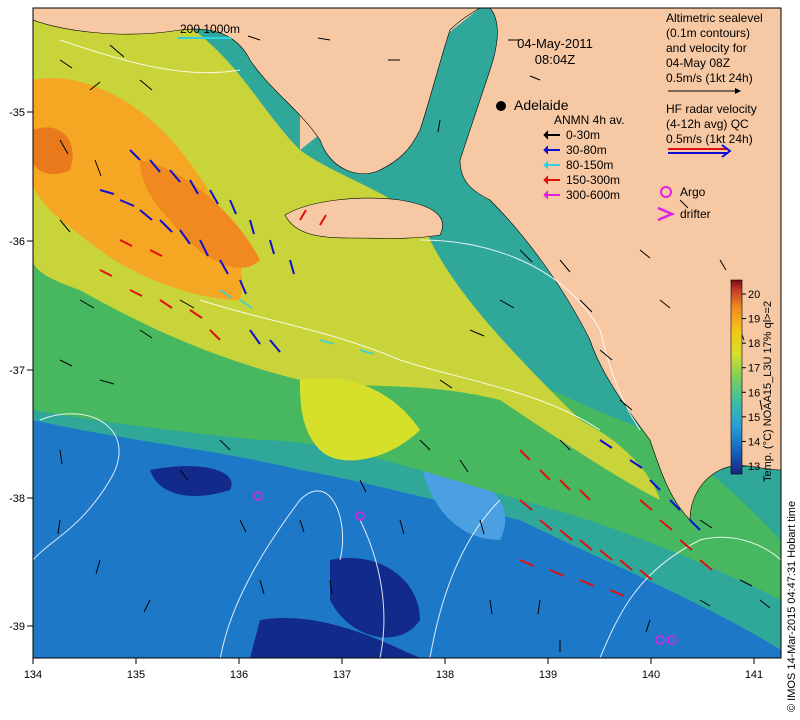  I want to click on colorbar-tick-label: 17, so click(754, 369).